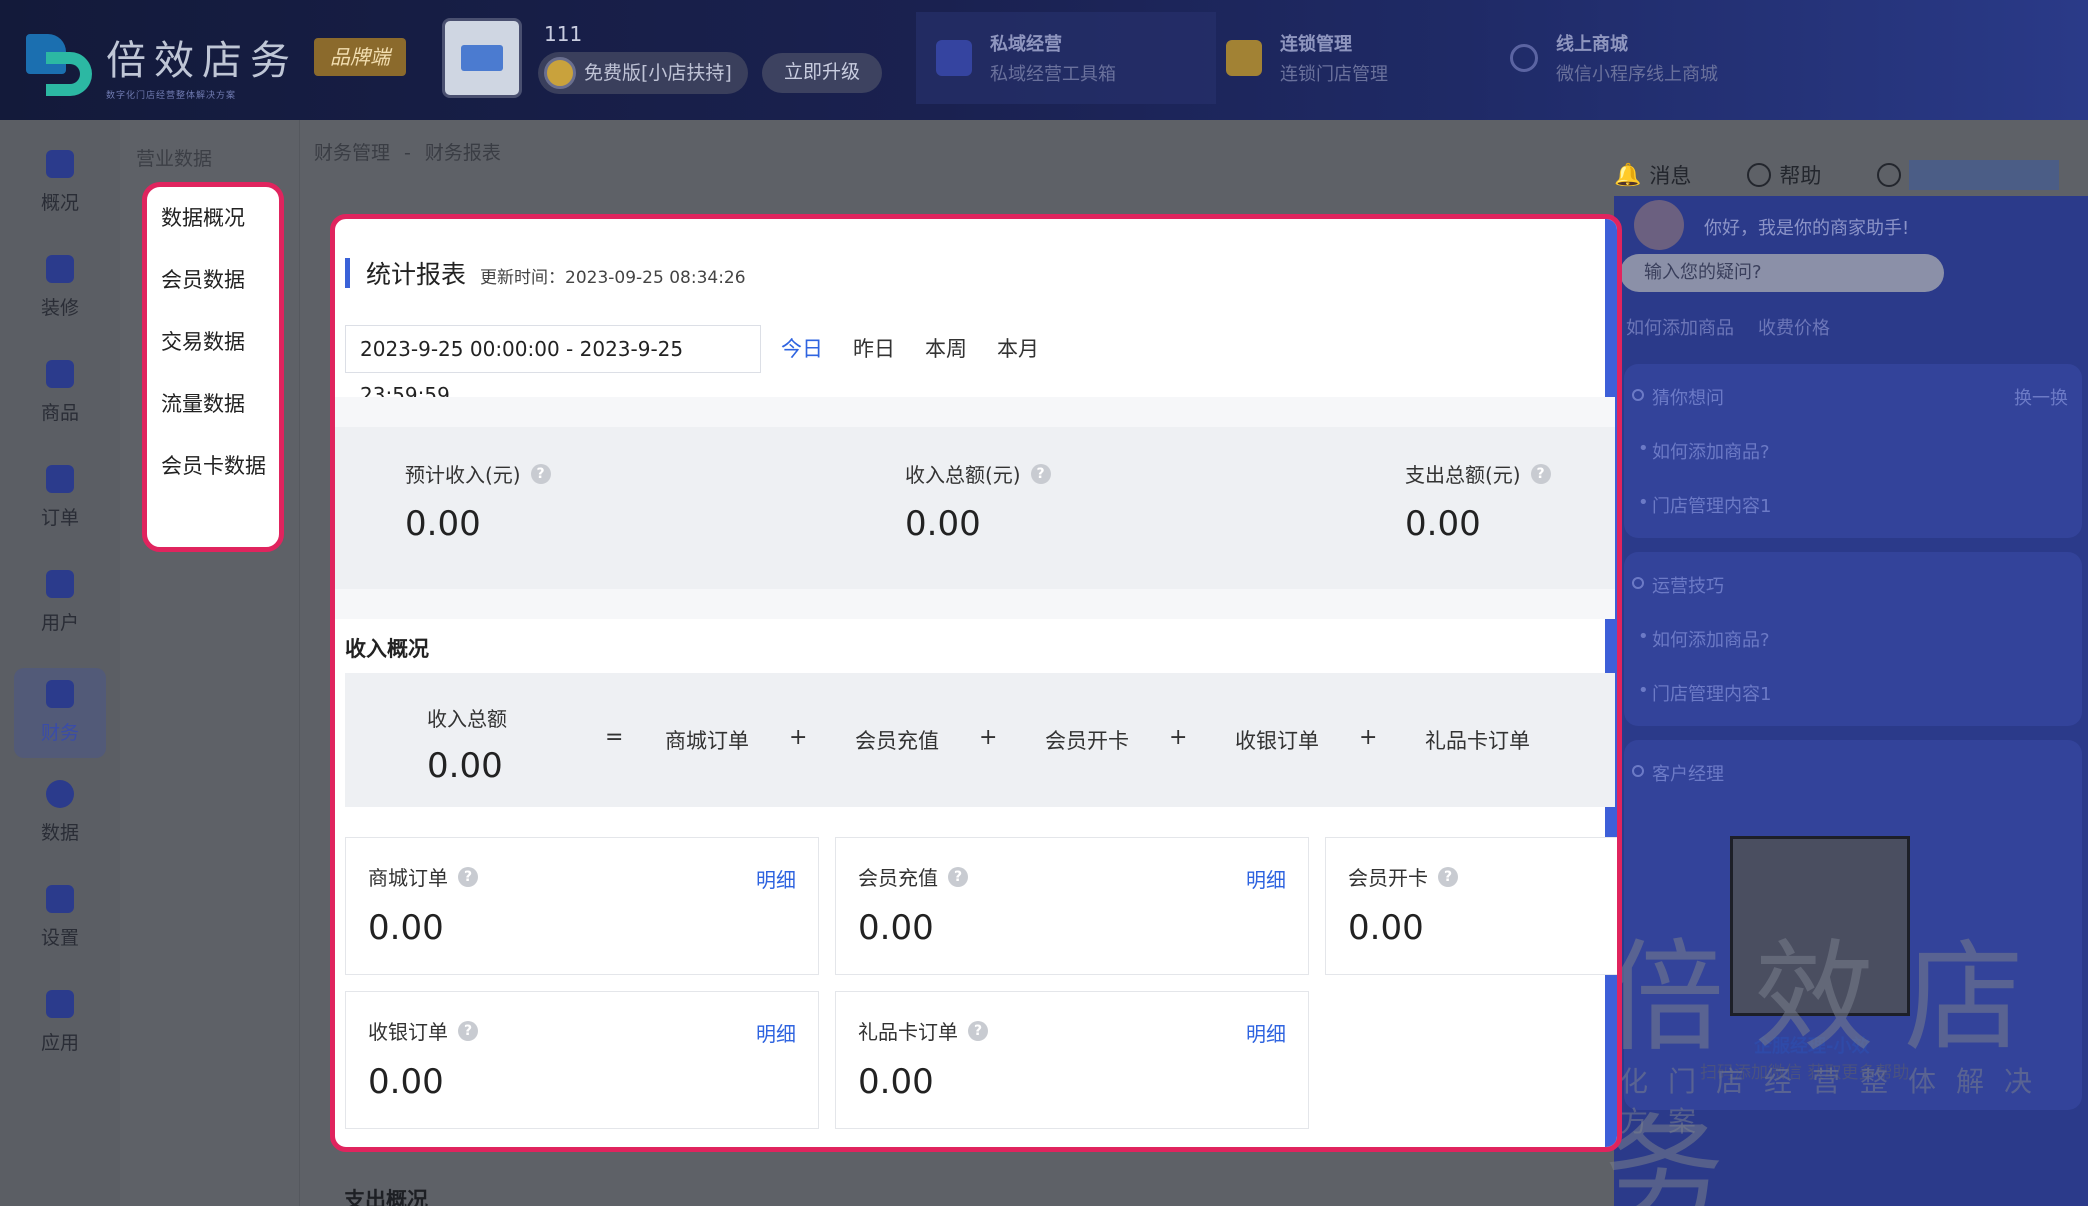 This screenshot has height=1206, width=2088. Describe the element at coordinates (213, 466) in the screenshot. I see `submenu-item-member-card: 会员卡数据` at that location.